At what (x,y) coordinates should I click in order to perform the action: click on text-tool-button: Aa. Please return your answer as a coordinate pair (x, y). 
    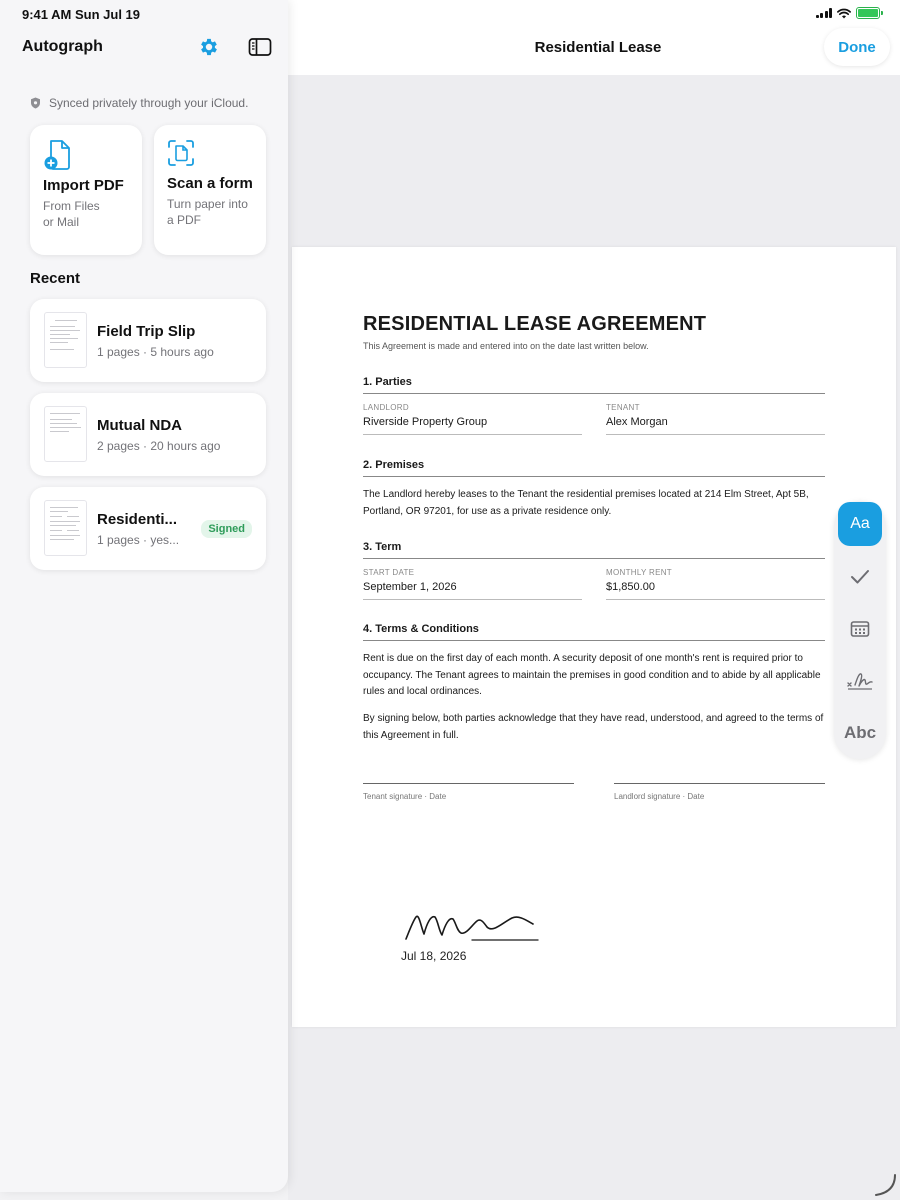
    Looking at the image, I should click on (860, 524).